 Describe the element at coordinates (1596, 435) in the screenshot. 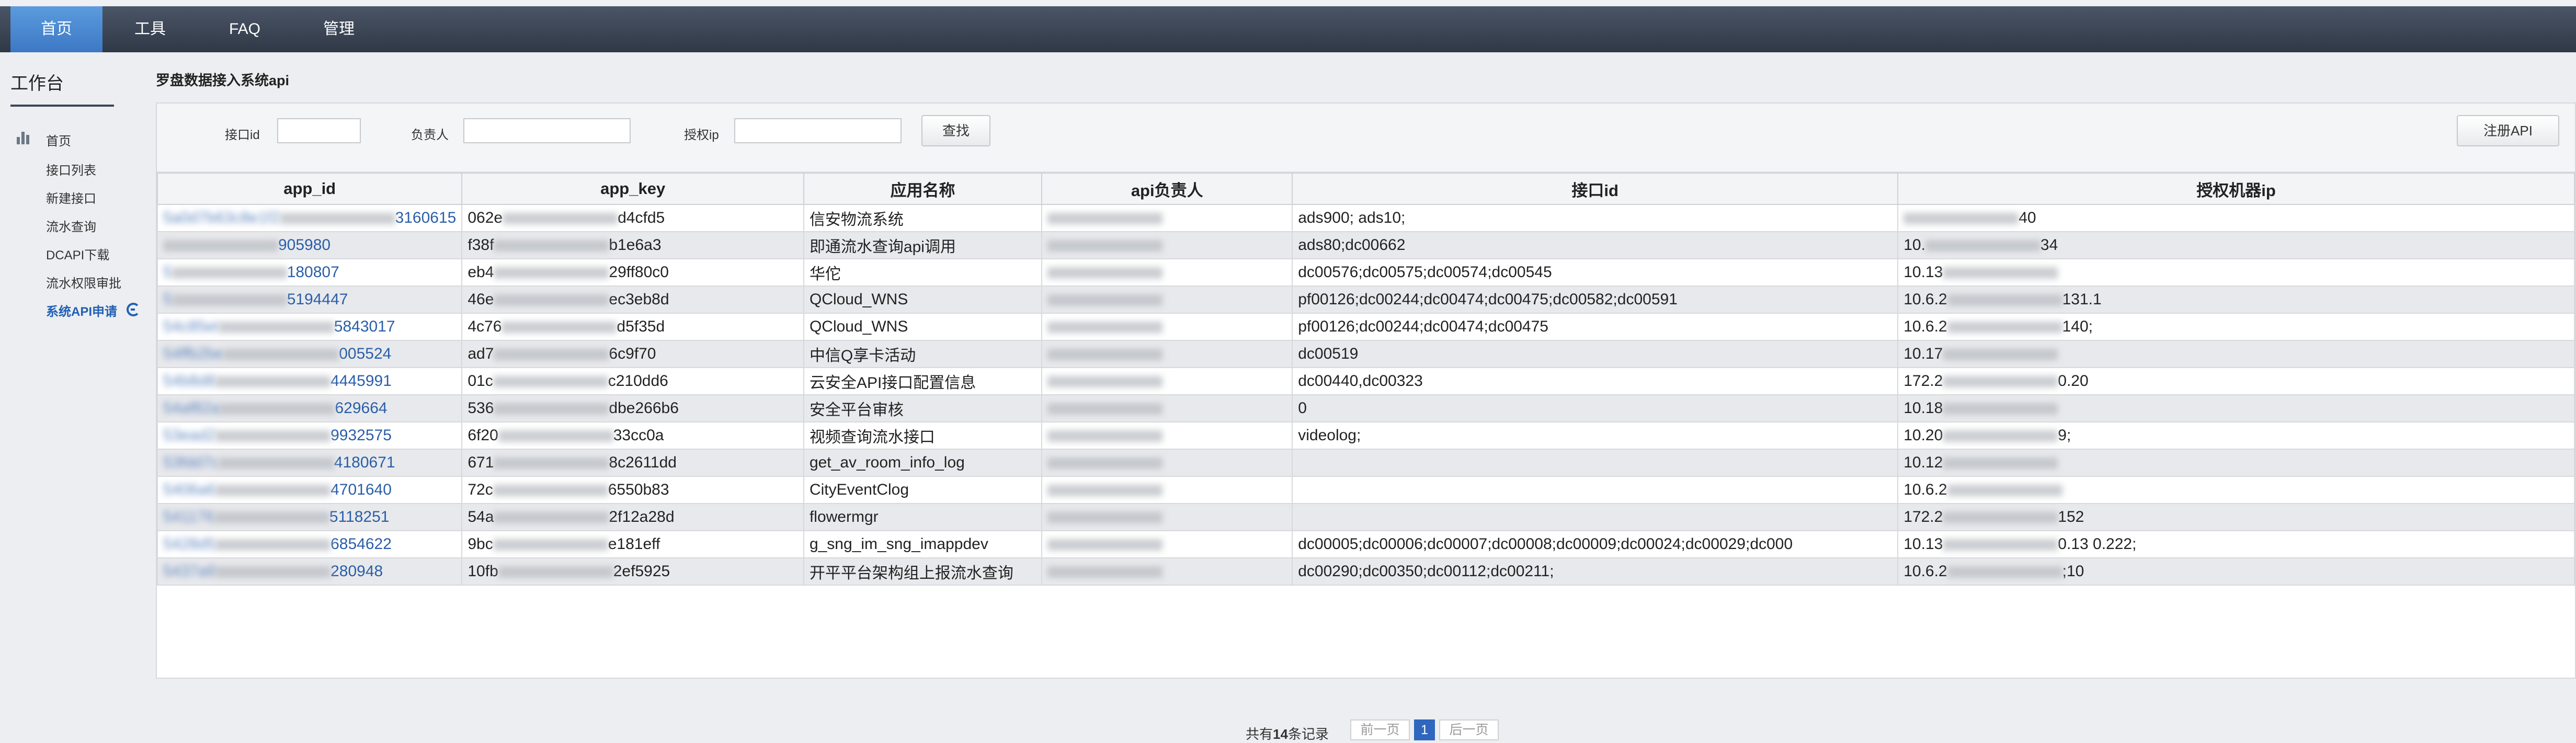

I see `interface-id-cell: videolog;` at that location.